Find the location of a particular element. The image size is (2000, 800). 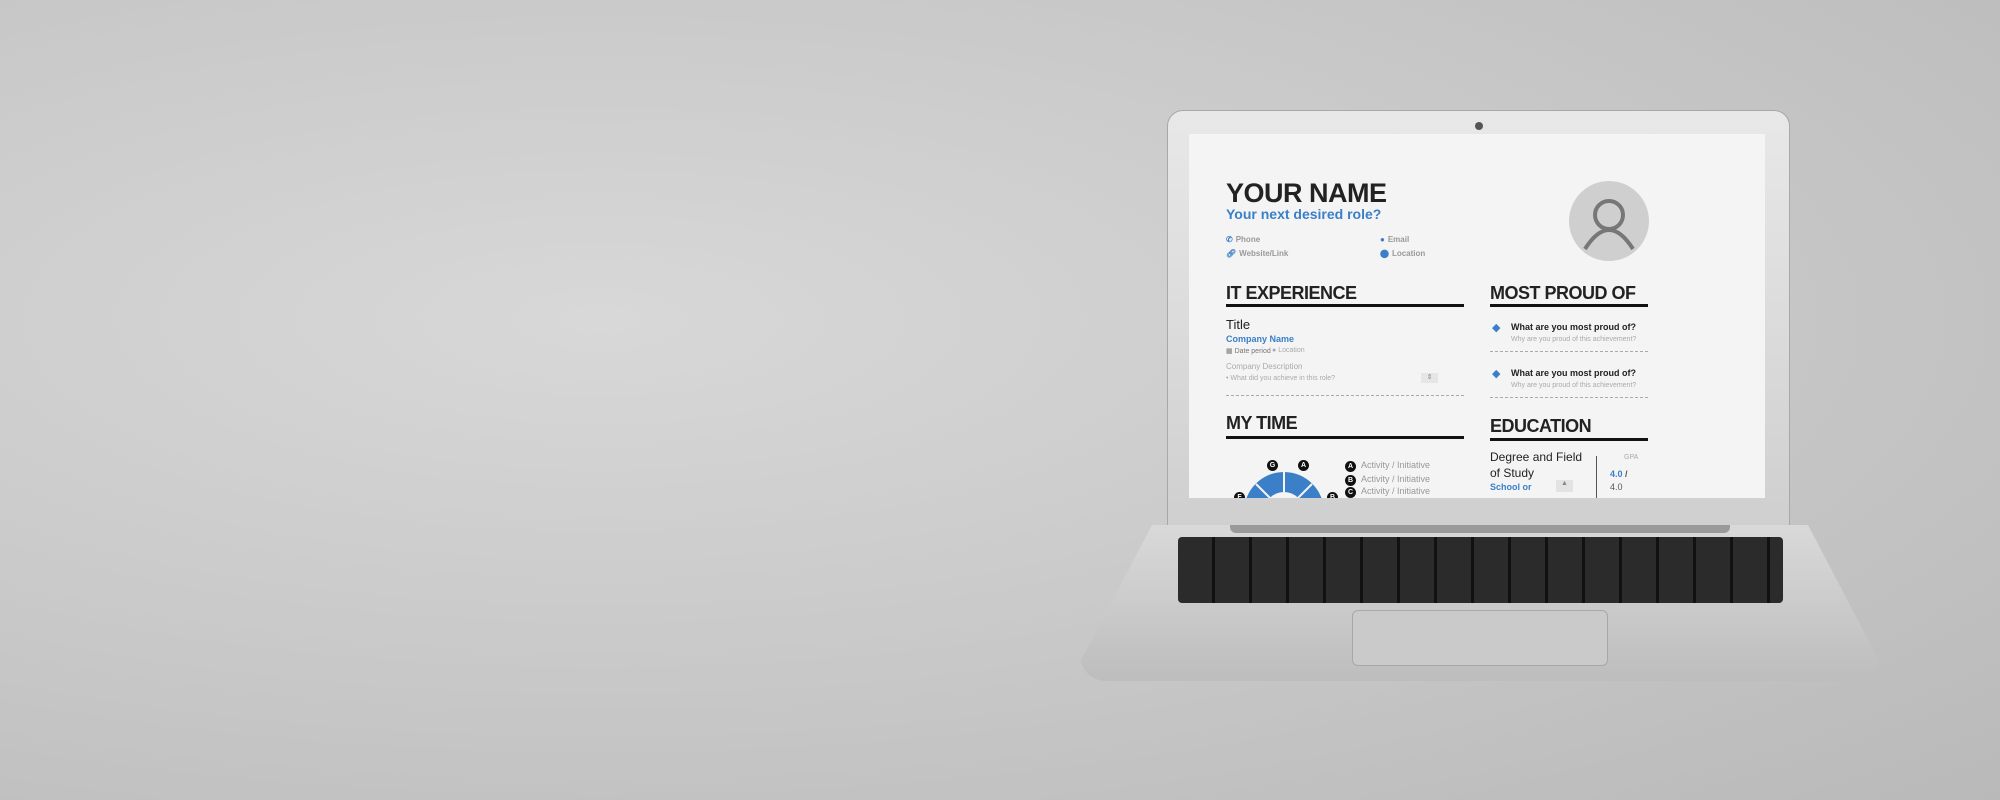

legend-key: A is located at coordinates (1350, 466).